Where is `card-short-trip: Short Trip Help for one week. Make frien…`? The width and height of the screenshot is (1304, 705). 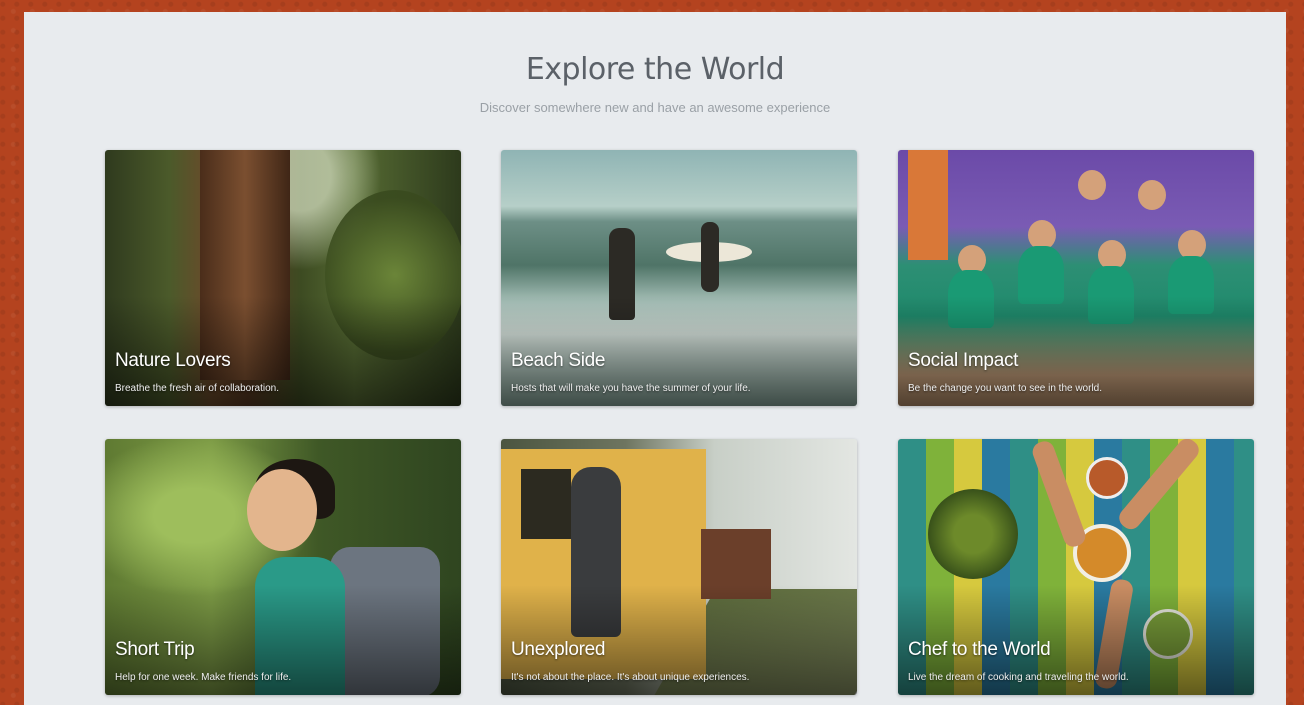
card-short-trip: Short Trip Help for one week. Make frien… is located at coordinates (283, 567).